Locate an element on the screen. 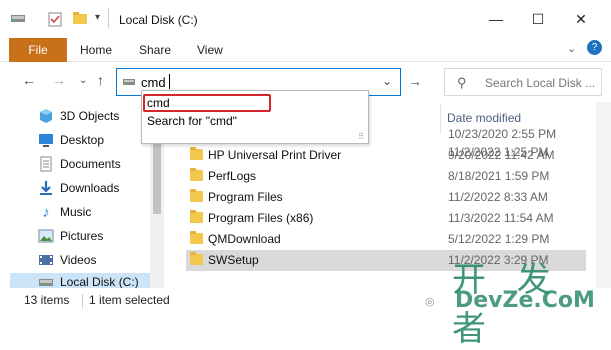 The height and width of the screenshot is (350, 611). drive-app-icon is located at coordinates (18, 18).